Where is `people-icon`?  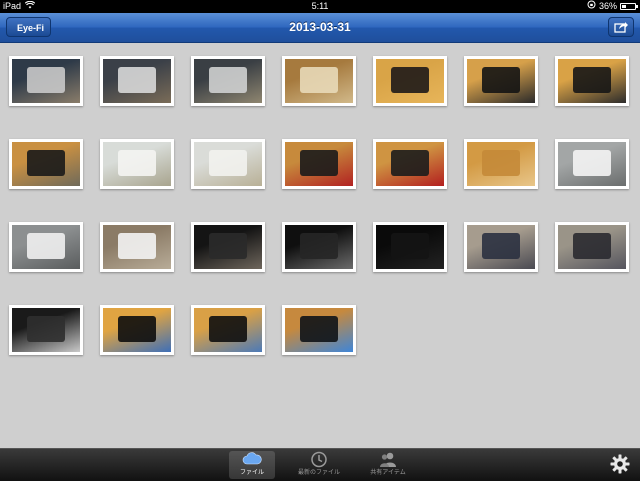 people-icon is located at coordinates (388, 460).